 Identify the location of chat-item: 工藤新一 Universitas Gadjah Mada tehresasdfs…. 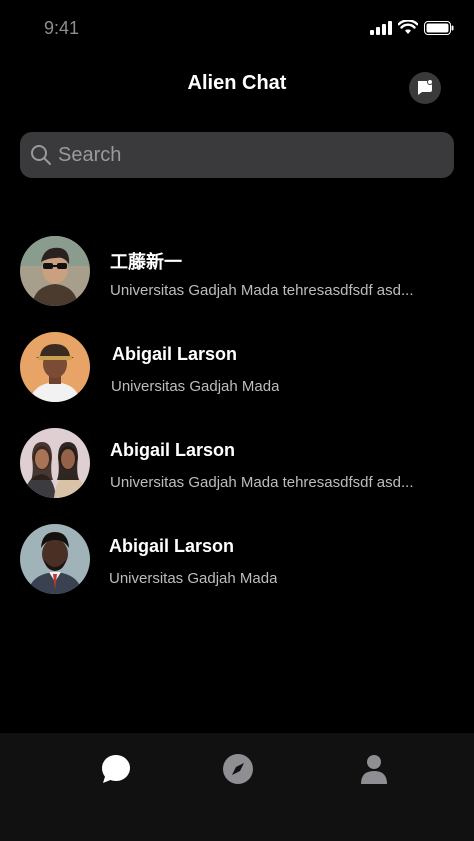
(237, 271).